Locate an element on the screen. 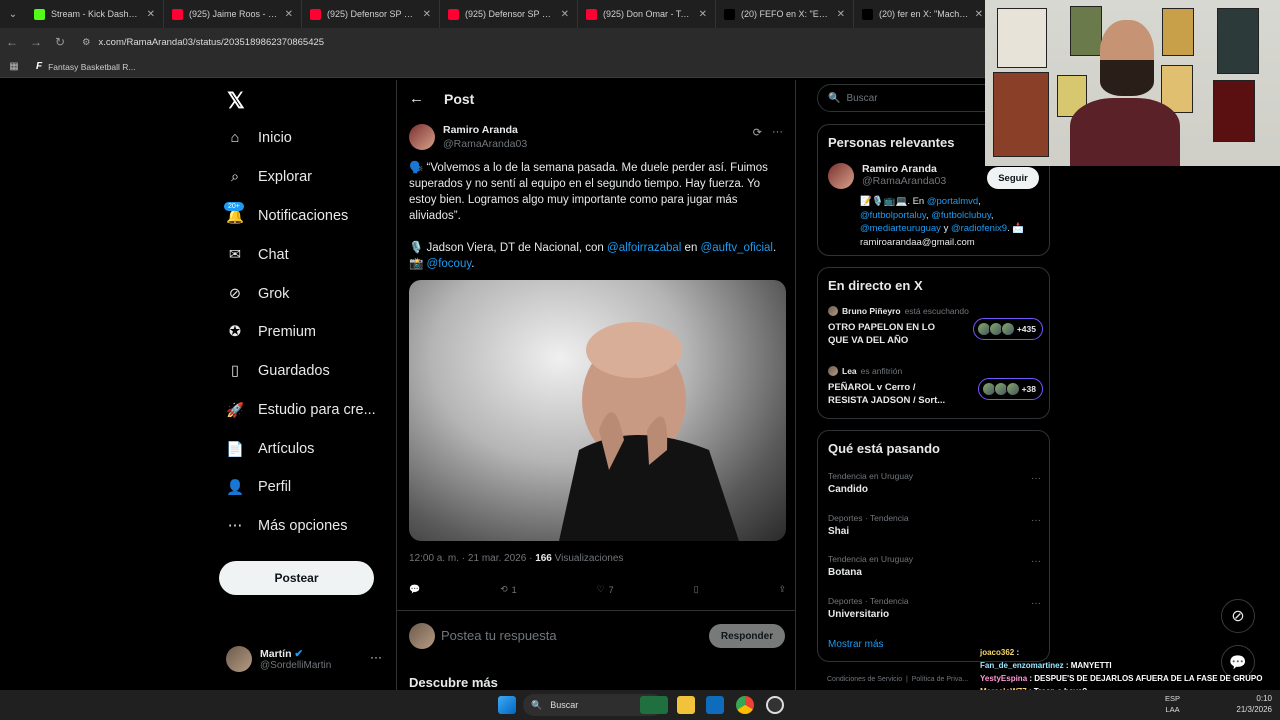 The width and height of the screenshot is (1280, 720). avatar is located at coordinates (1007, 329).